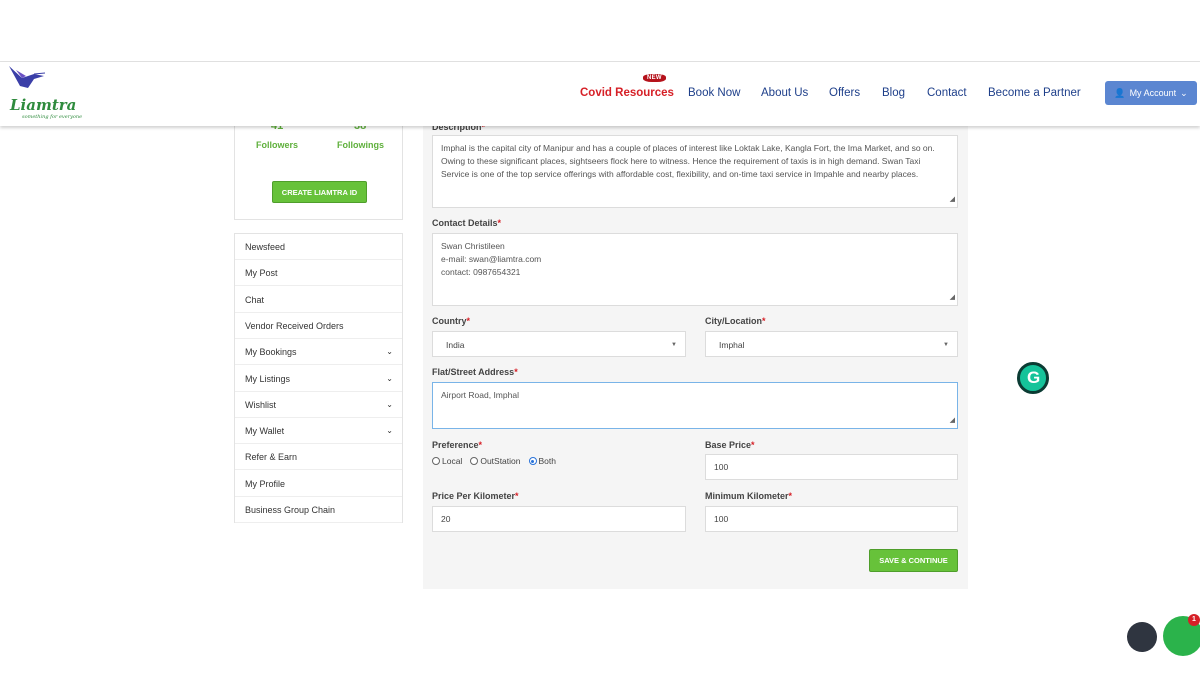 The height and width of the screenshot is (685, 1200). I want to click on followings-label: Followings, so click(360, 145).